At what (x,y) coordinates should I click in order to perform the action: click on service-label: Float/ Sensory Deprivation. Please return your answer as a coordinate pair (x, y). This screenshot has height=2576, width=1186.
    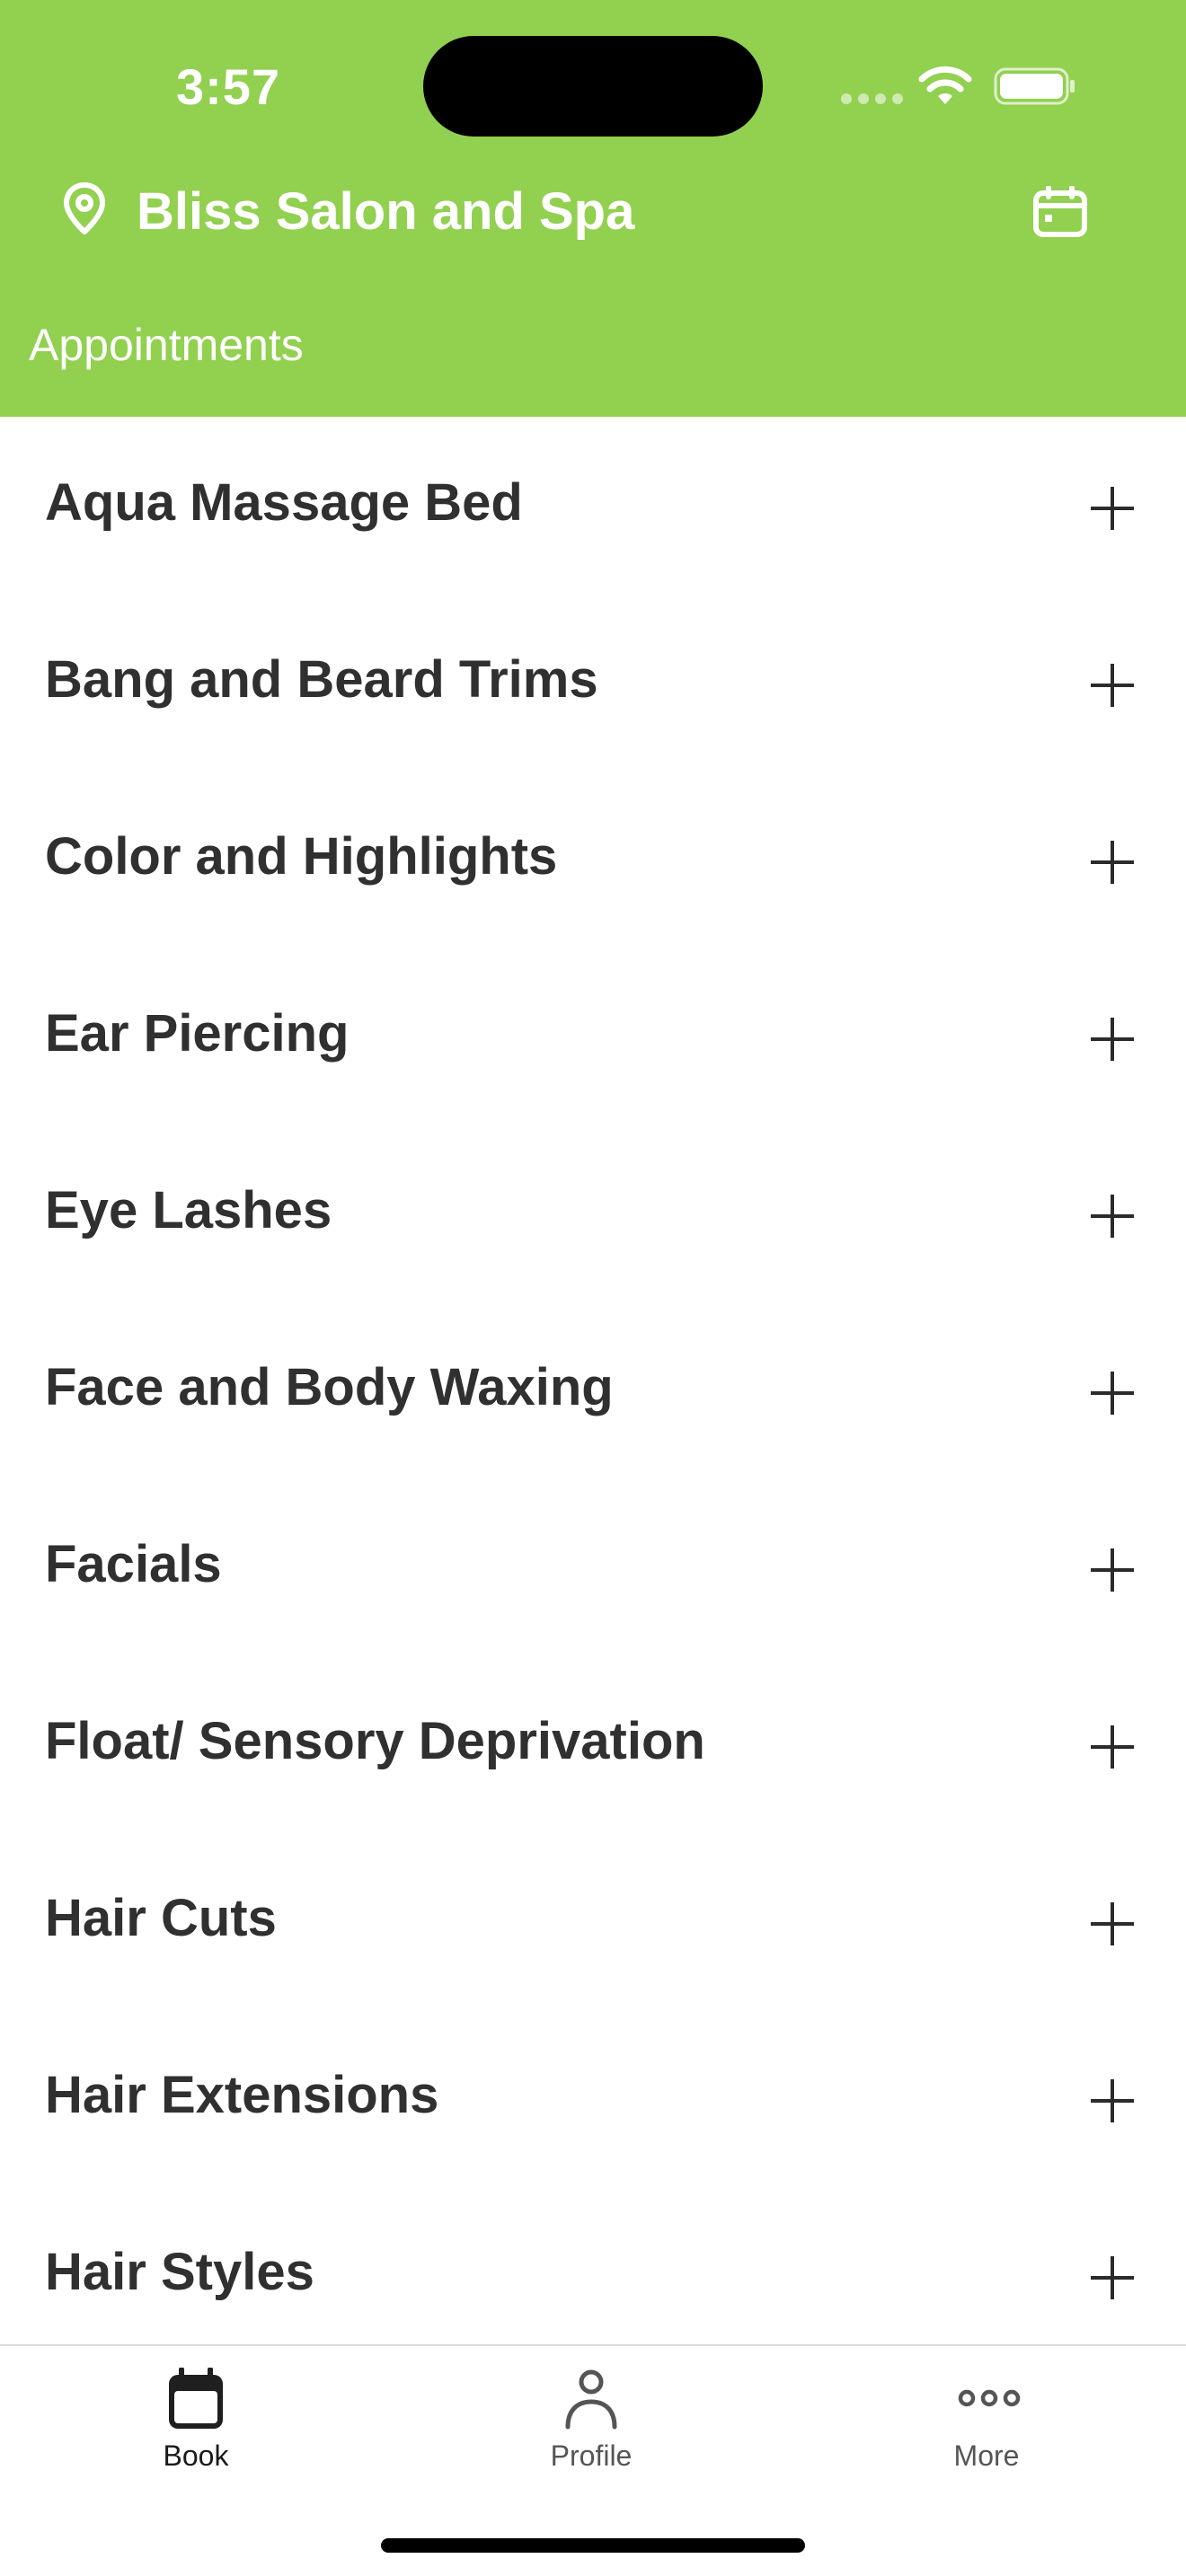
    Looking at the image, I should click on (375, 1741).